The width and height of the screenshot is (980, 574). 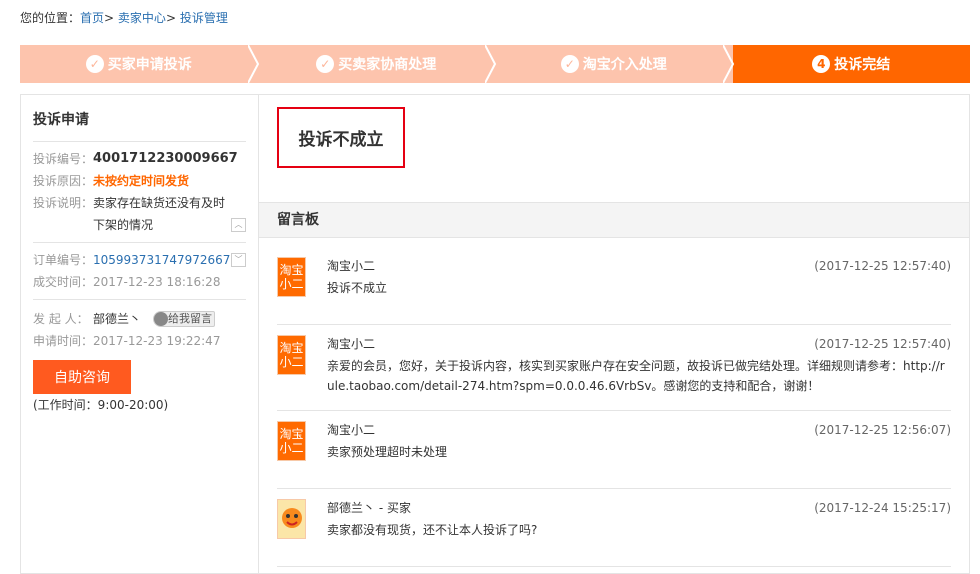 What do you see at coordinates (63, 341) in the screenshot?
I see `label: 申请时间：` at bounding box center [63, 341].